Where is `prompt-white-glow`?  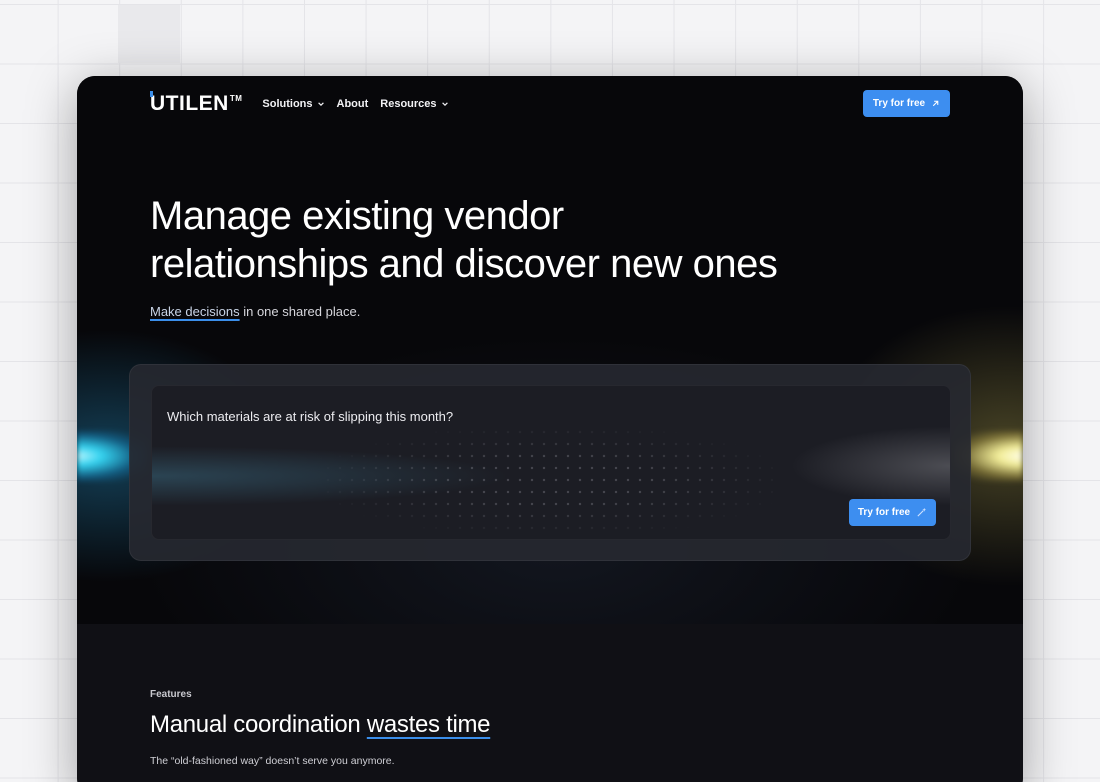
prompt-white-glow is located at coordinates (870, 466).